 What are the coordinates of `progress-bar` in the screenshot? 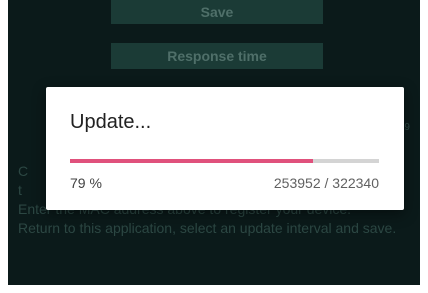 It's located at (224, 161).